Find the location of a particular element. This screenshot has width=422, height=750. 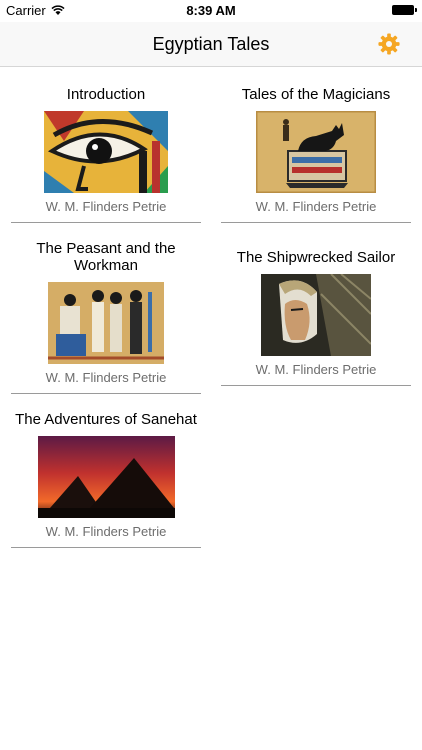

book-title: Tales of the Magicians is located at coordinates (316, 94).